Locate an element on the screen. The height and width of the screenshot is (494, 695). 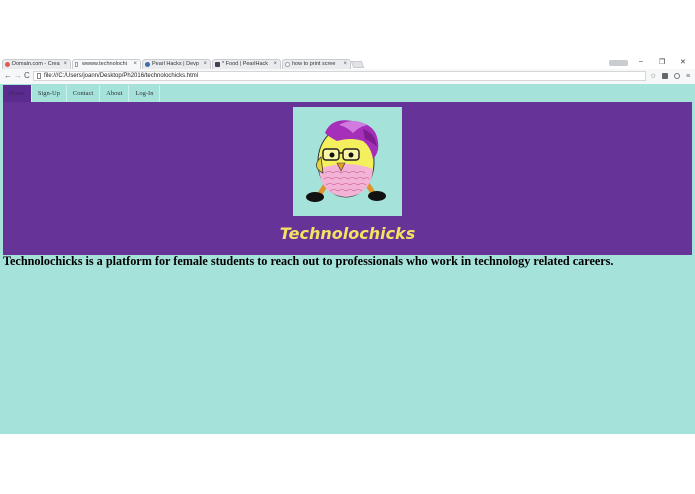
tab-print-screen: how to print scree × is located at coordinates (316, 64).